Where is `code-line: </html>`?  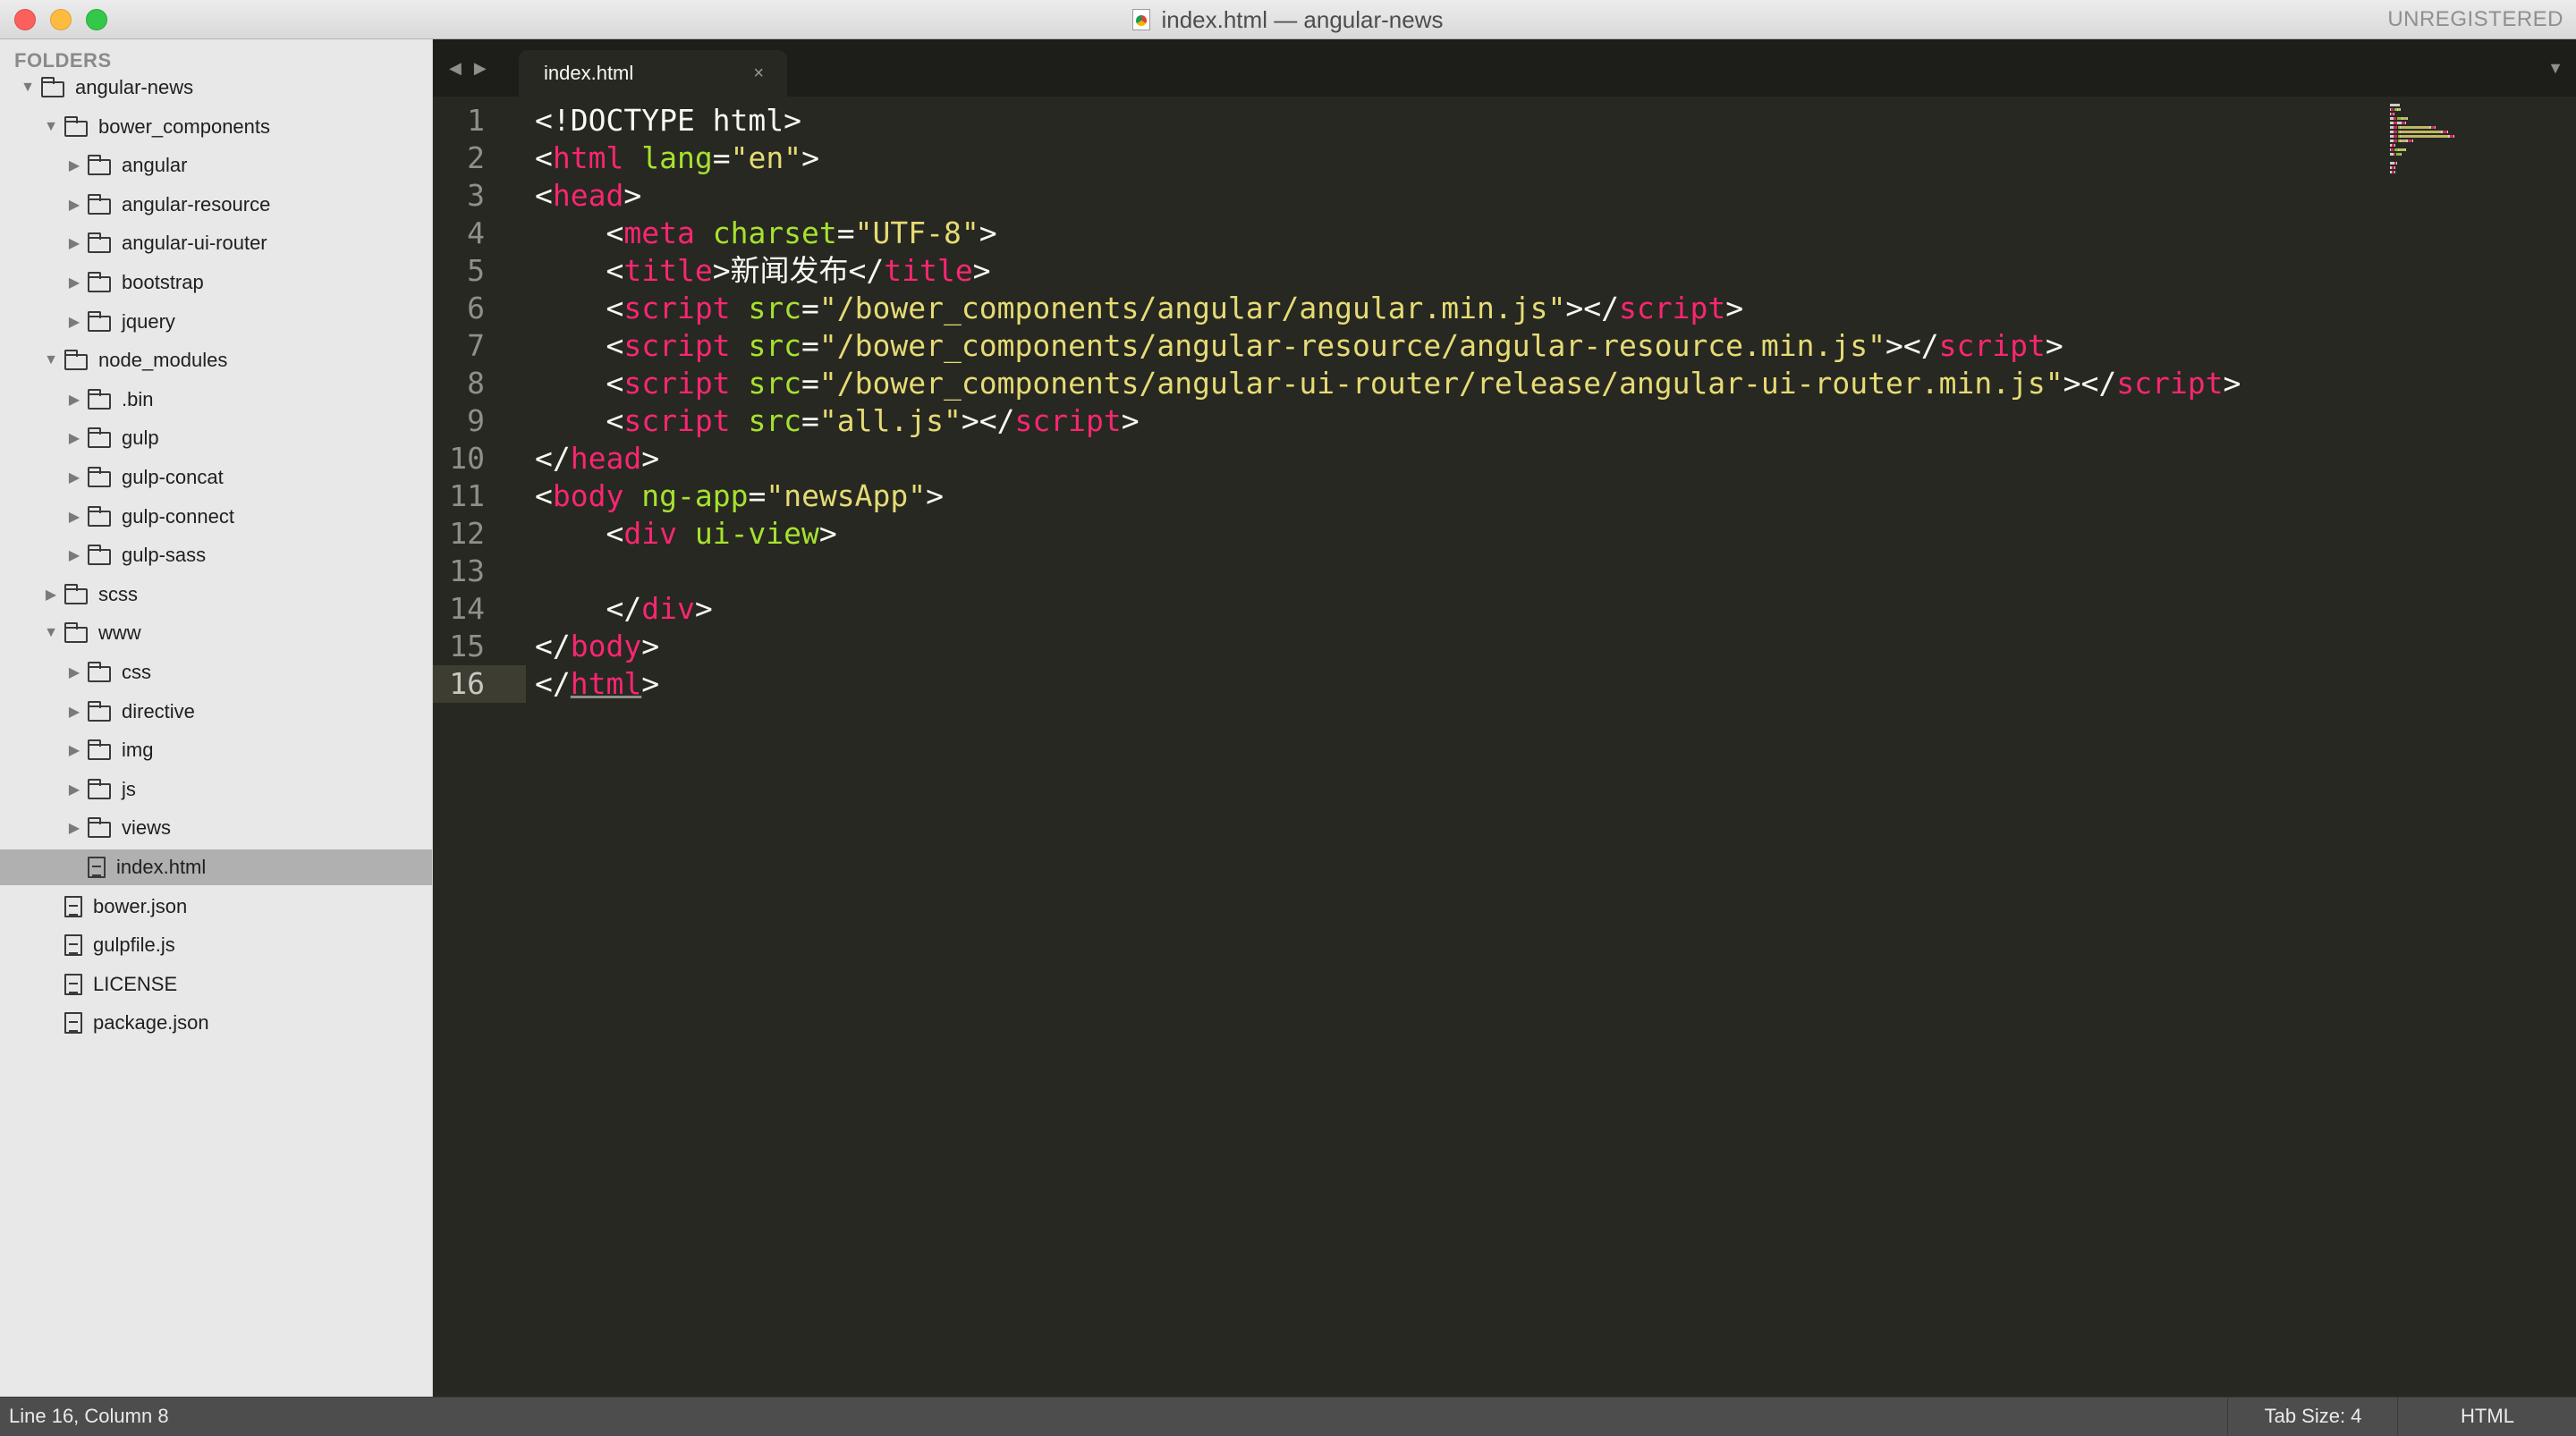
code-line: </html> is located at coordinates (1457, 684).